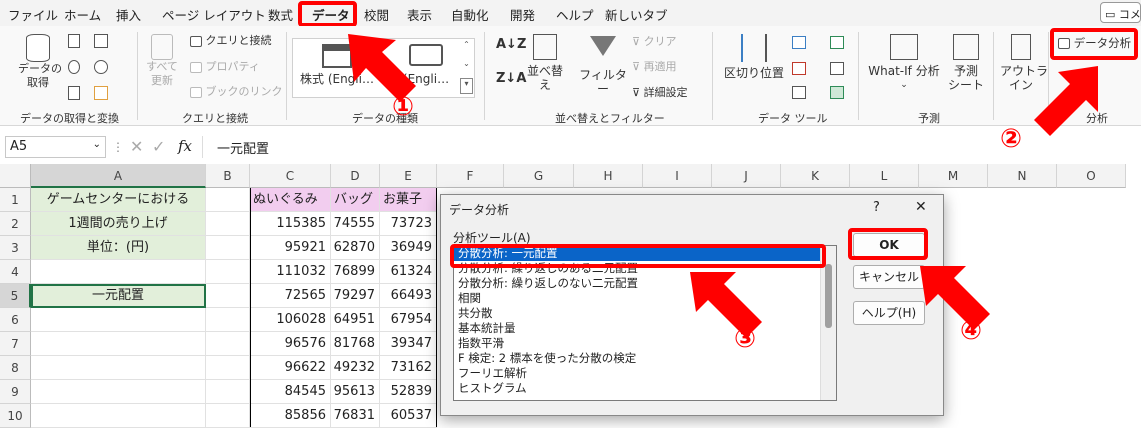  What do you see at coordinates (376, 14) in the screenshot?
I see `tab-6: 校閲` at bounding box center [376, 14].